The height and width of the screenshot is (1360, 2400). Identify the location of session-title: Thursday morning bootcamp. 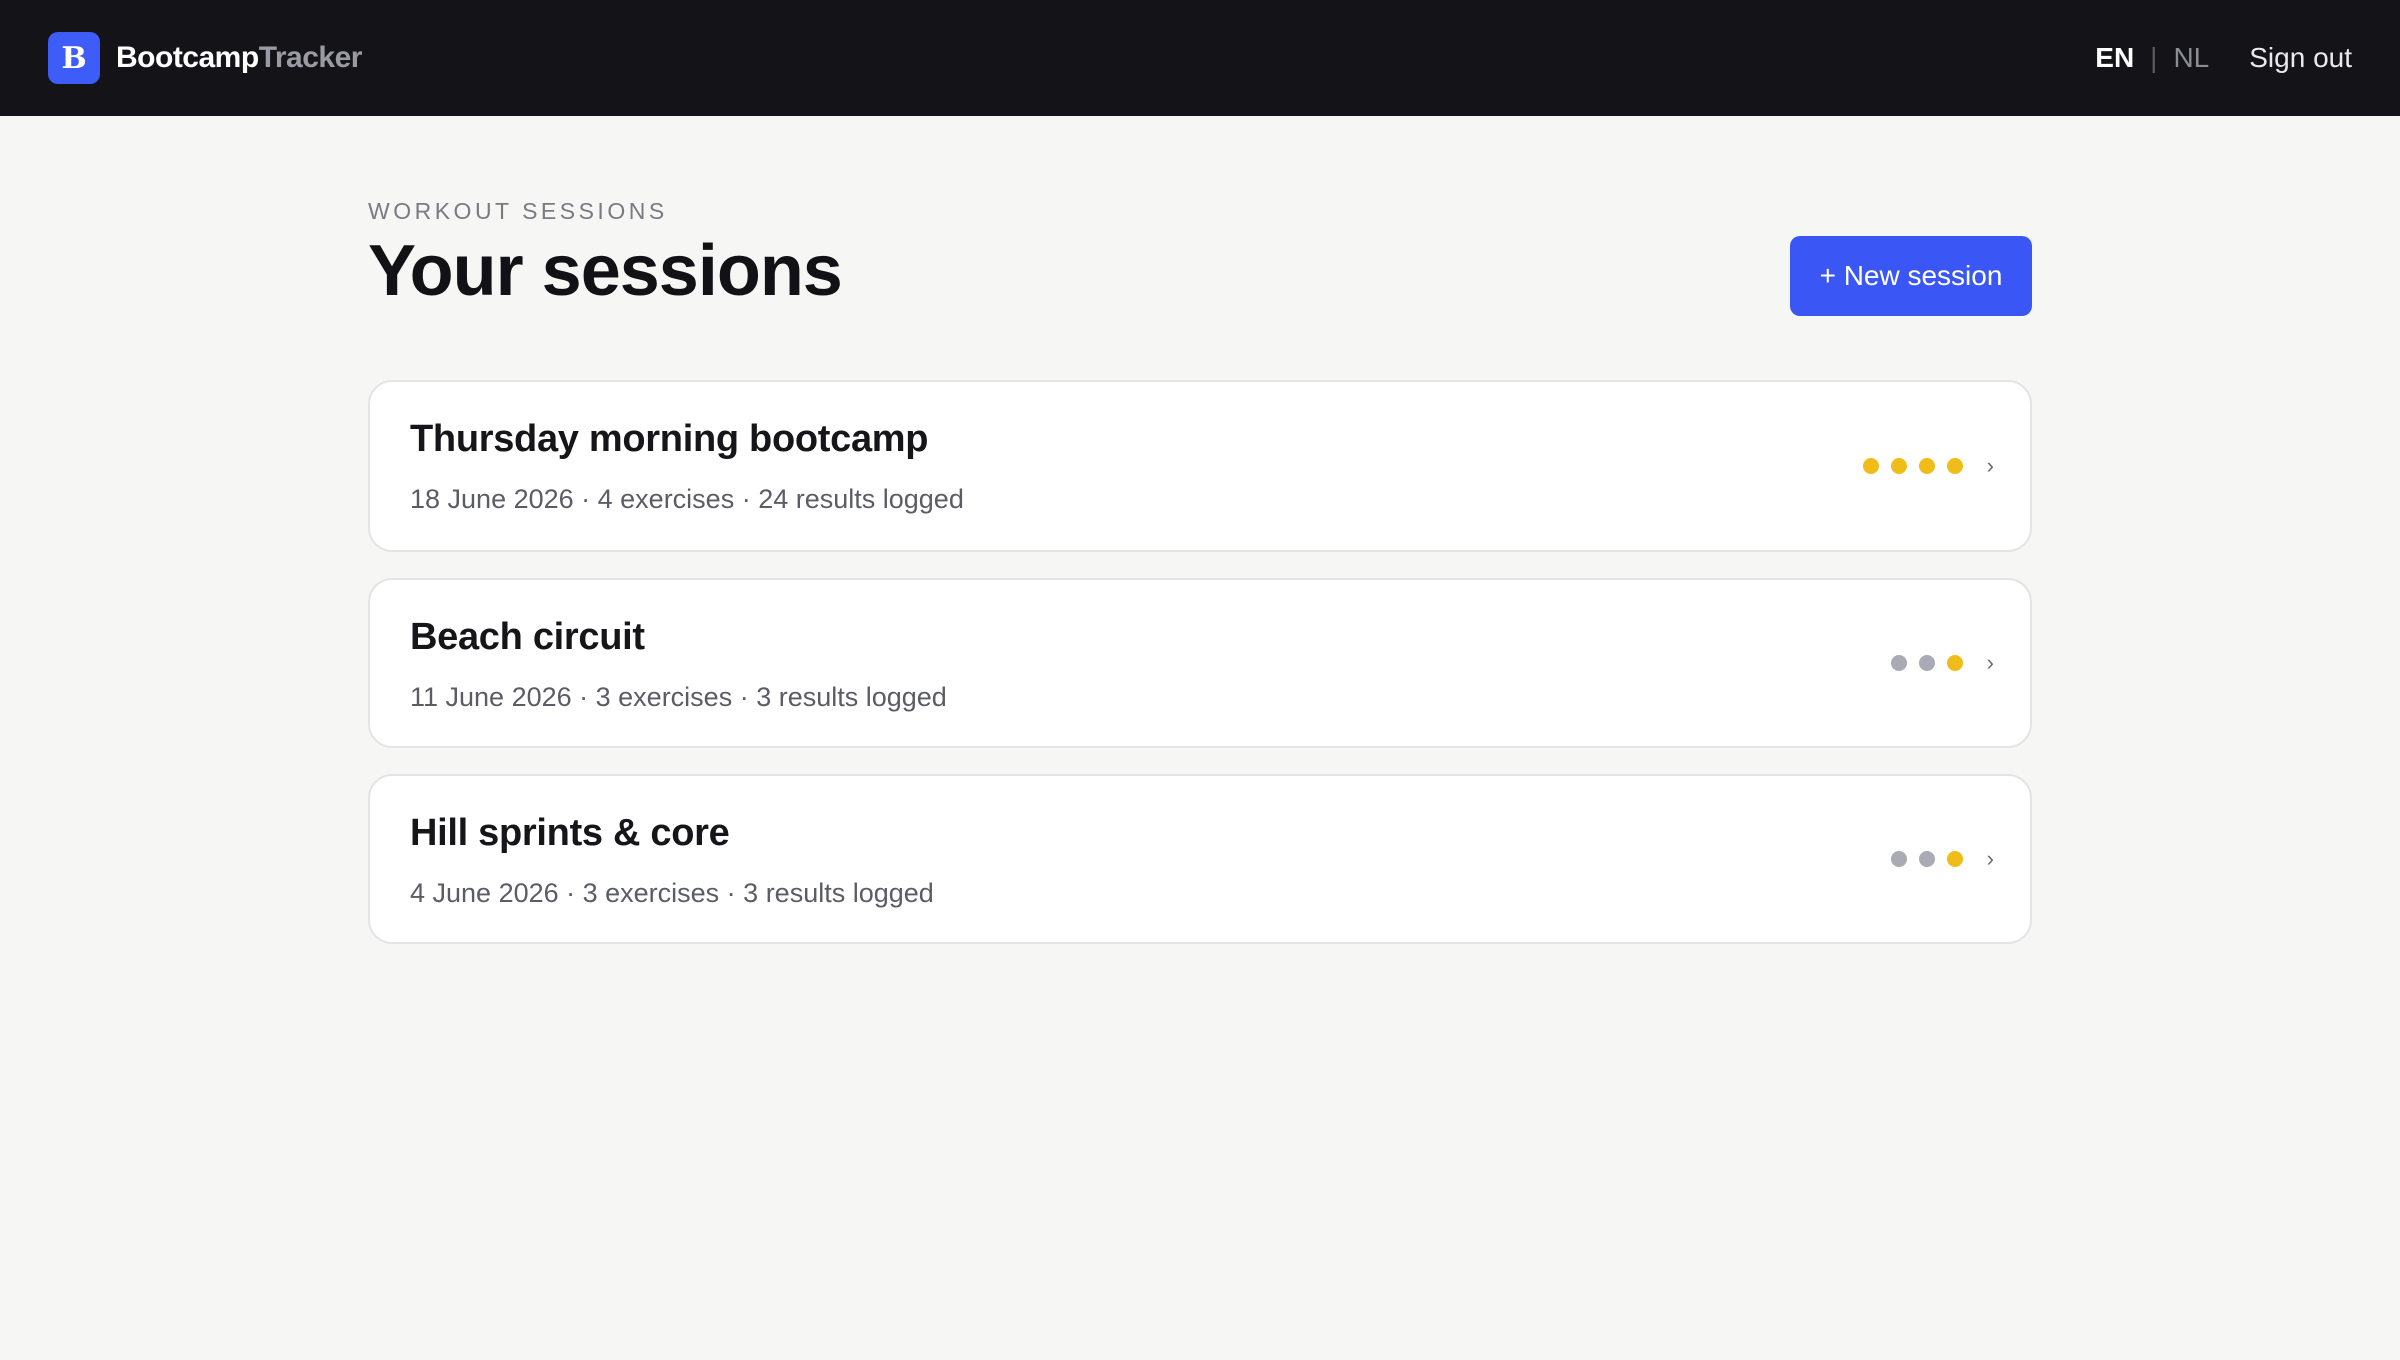
(669, 439).